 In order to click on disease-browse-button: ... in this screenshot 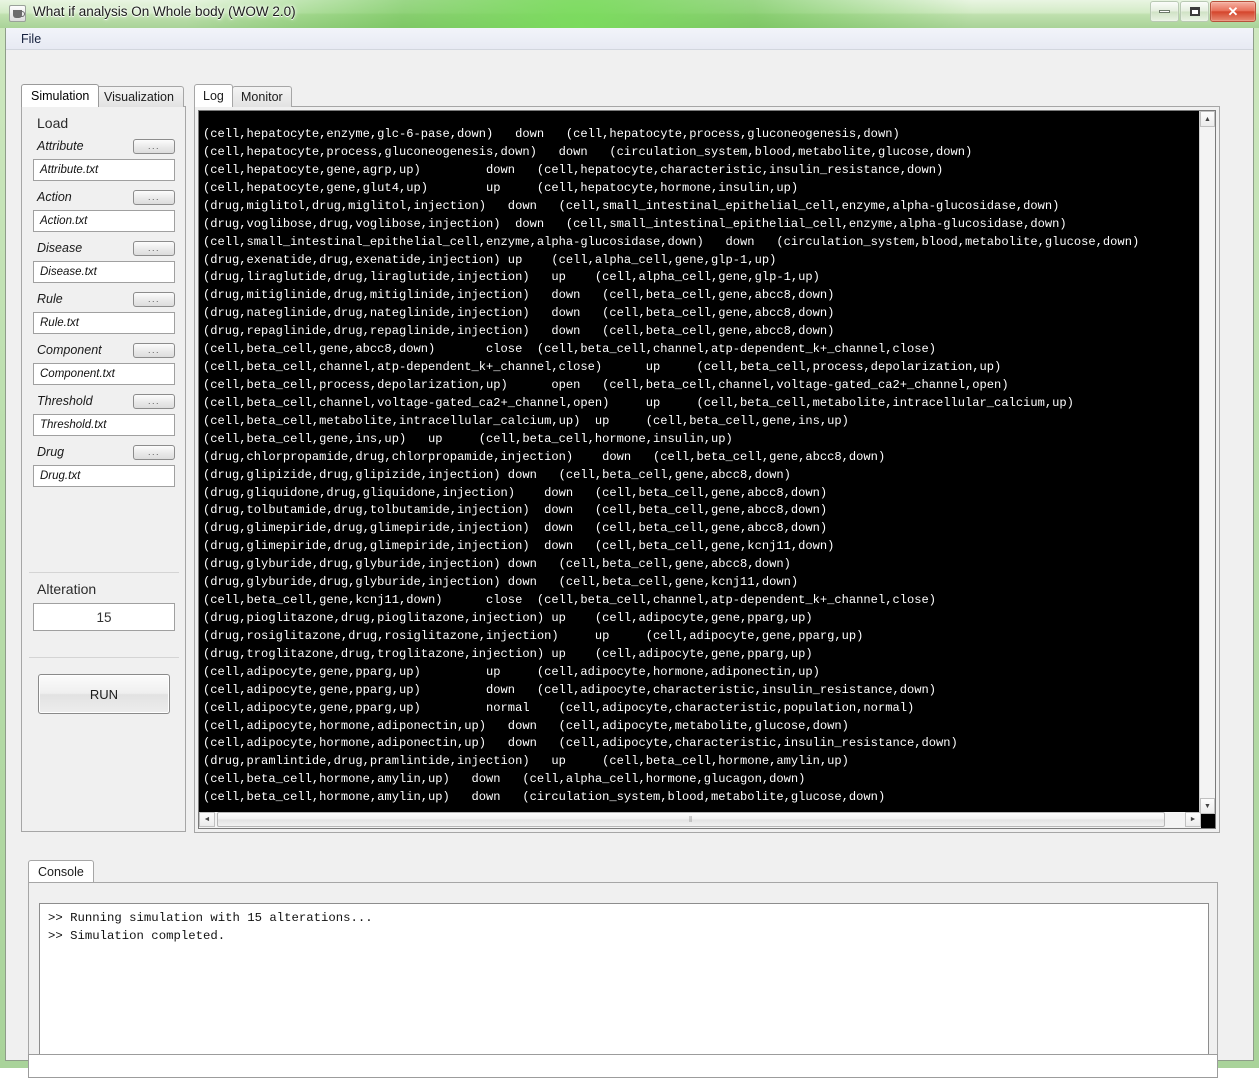, I will do `click(154, 248)`.